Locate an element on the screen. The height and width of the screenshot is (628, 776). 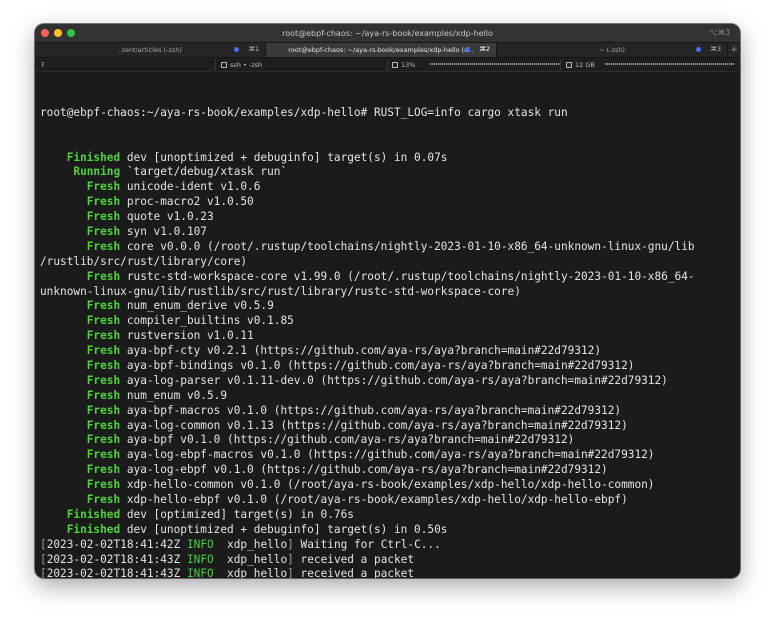
cpu-graph is located at coordinates (495, 64).